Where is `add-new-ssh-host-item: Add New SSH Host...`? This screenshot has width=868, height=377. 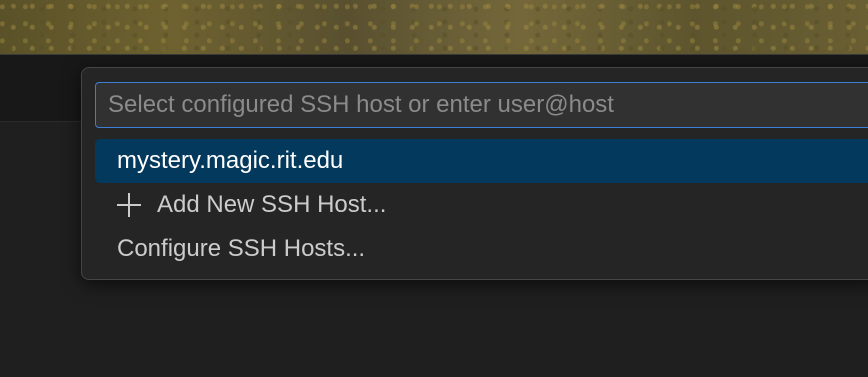
add-new-ssh-host-item: Add New SSH Host... is located at coordinates (481, 205).